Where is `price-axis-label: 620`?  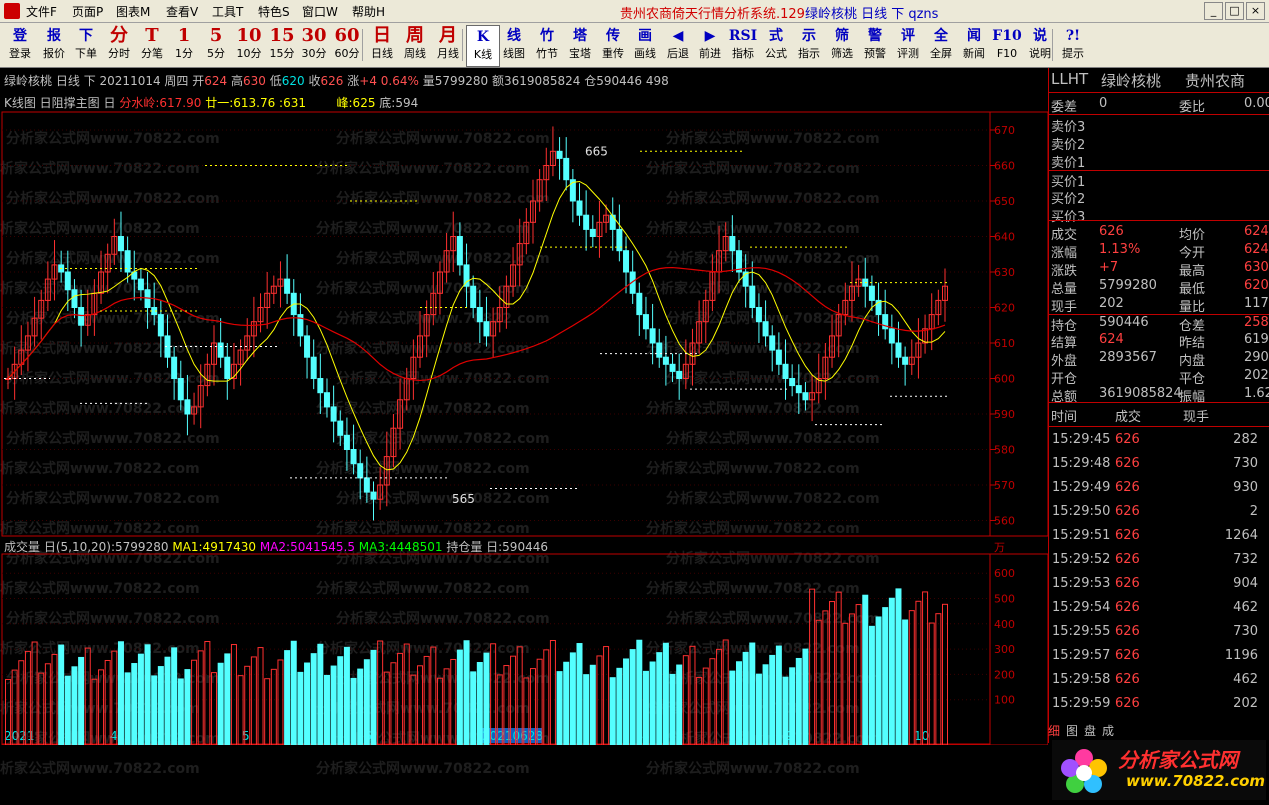 price-axis-label: 620 is located at coordinates (1004, 308).